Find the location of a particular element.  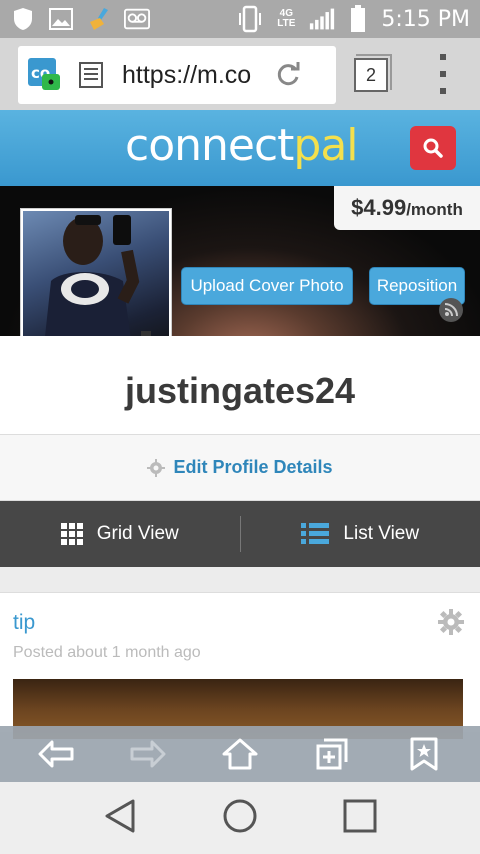

grid-view-button: Grid View is located at coordinates (120, 534).